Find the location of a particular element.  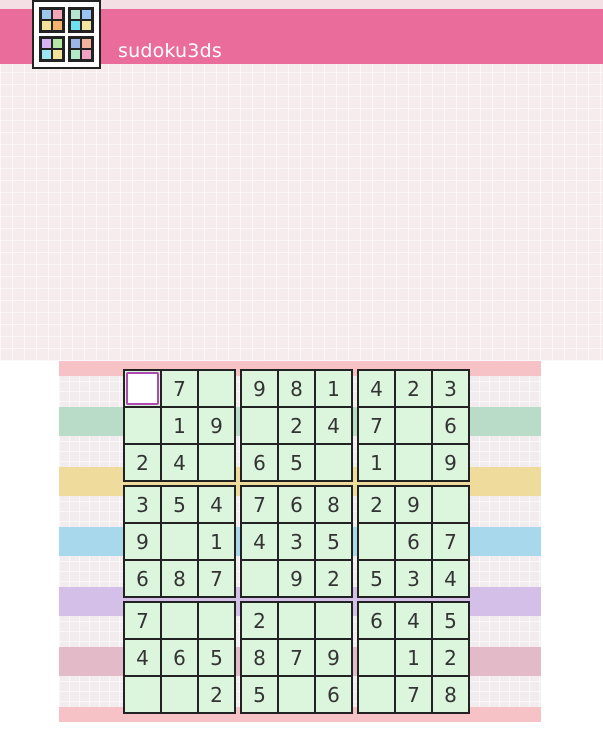

sudoku-box: 74652 is located at coordinates (179, 657).